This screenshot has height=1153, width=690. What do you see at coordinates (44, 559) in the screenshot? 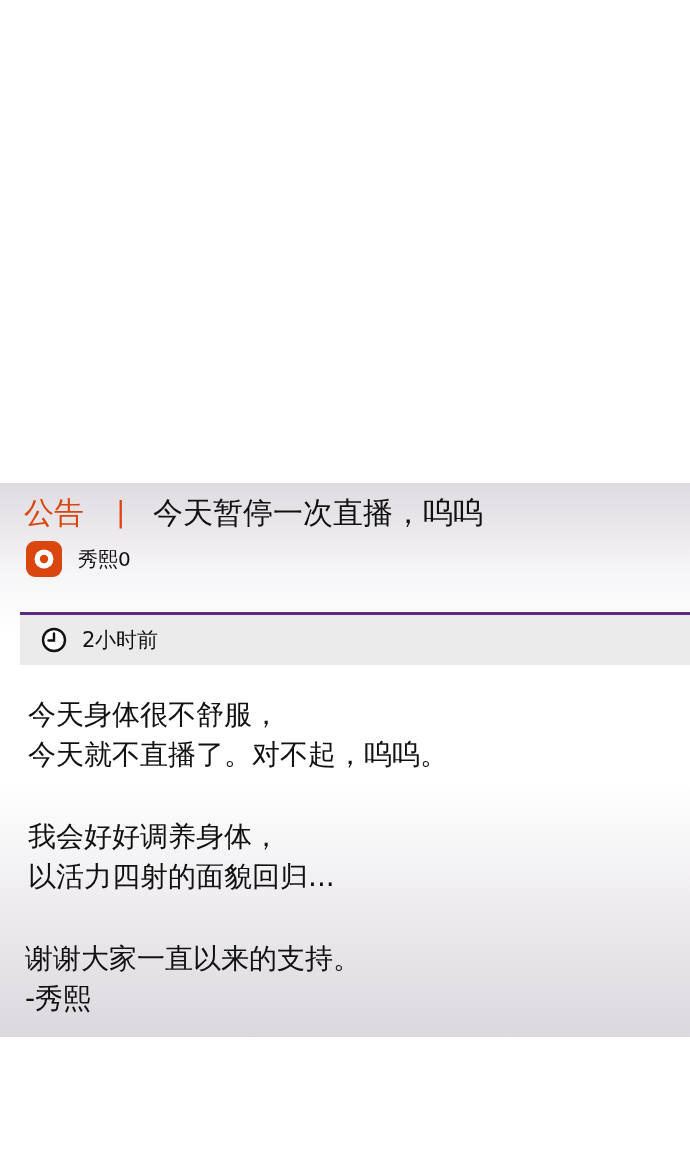
I see `logo-icon` at bounding box center [44, 559].